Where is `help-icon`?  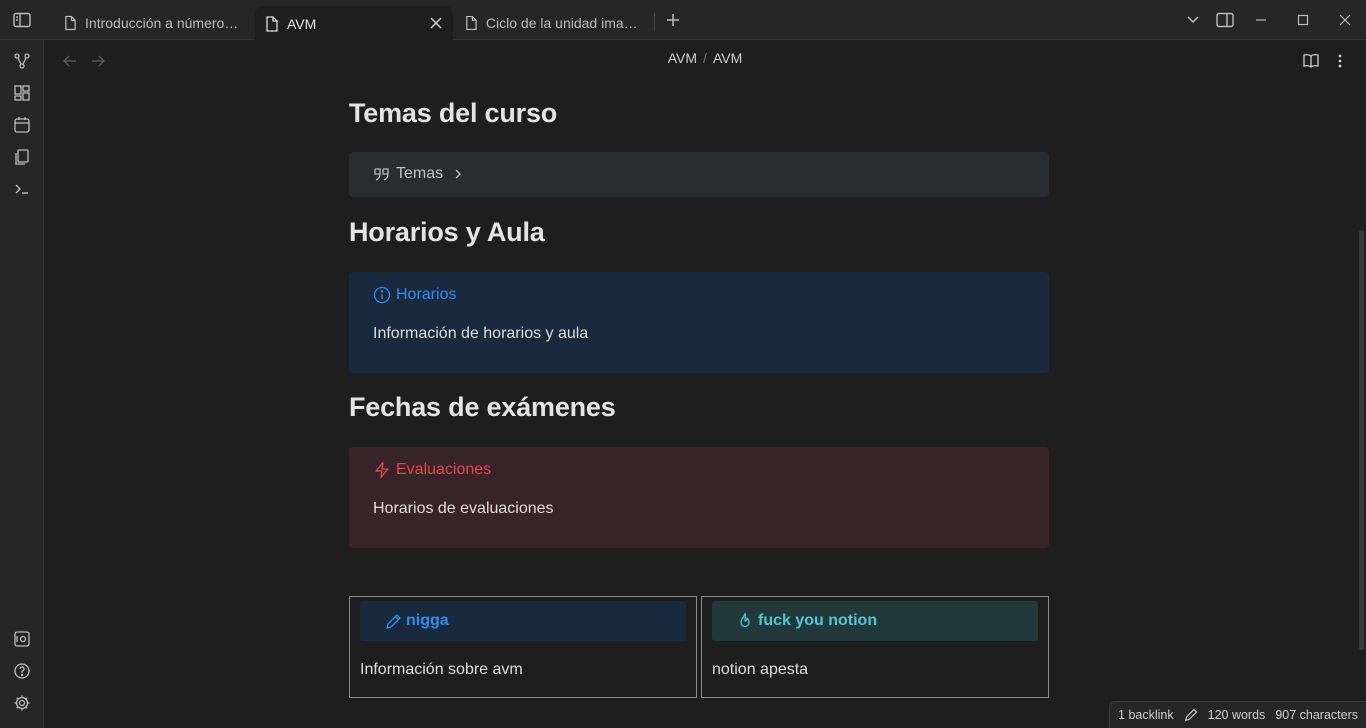
help-icon is located at coordinates (22, 671).